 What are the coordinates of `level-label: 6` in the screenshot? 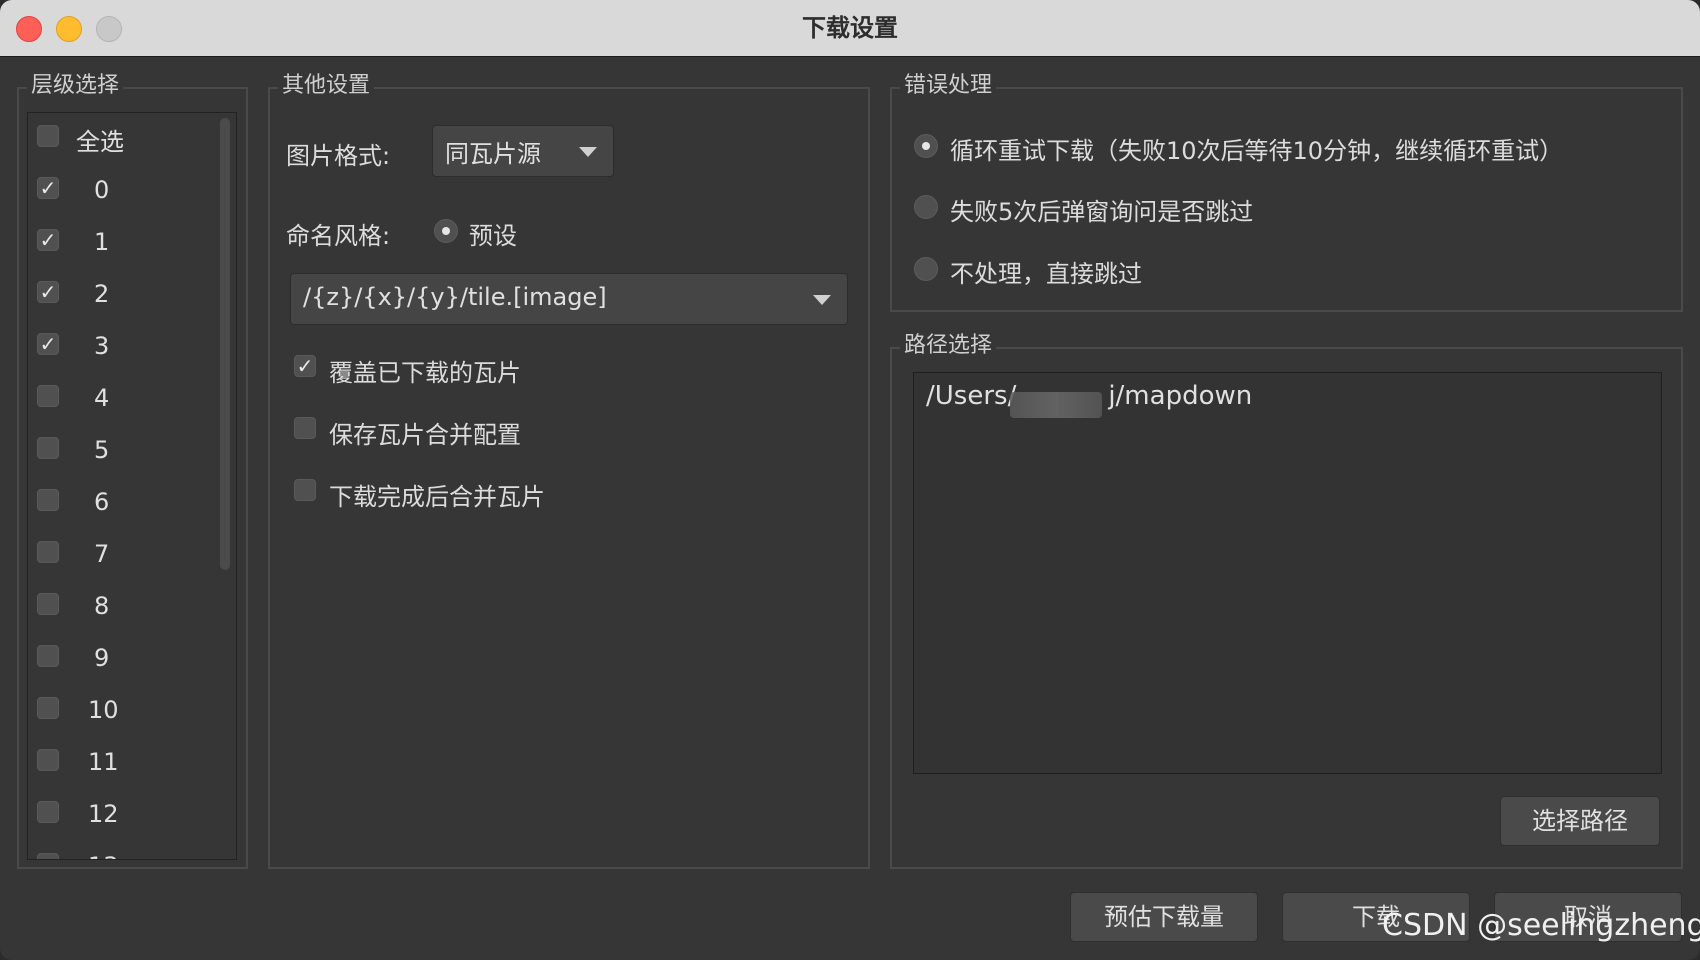 It's located at (102, 502).